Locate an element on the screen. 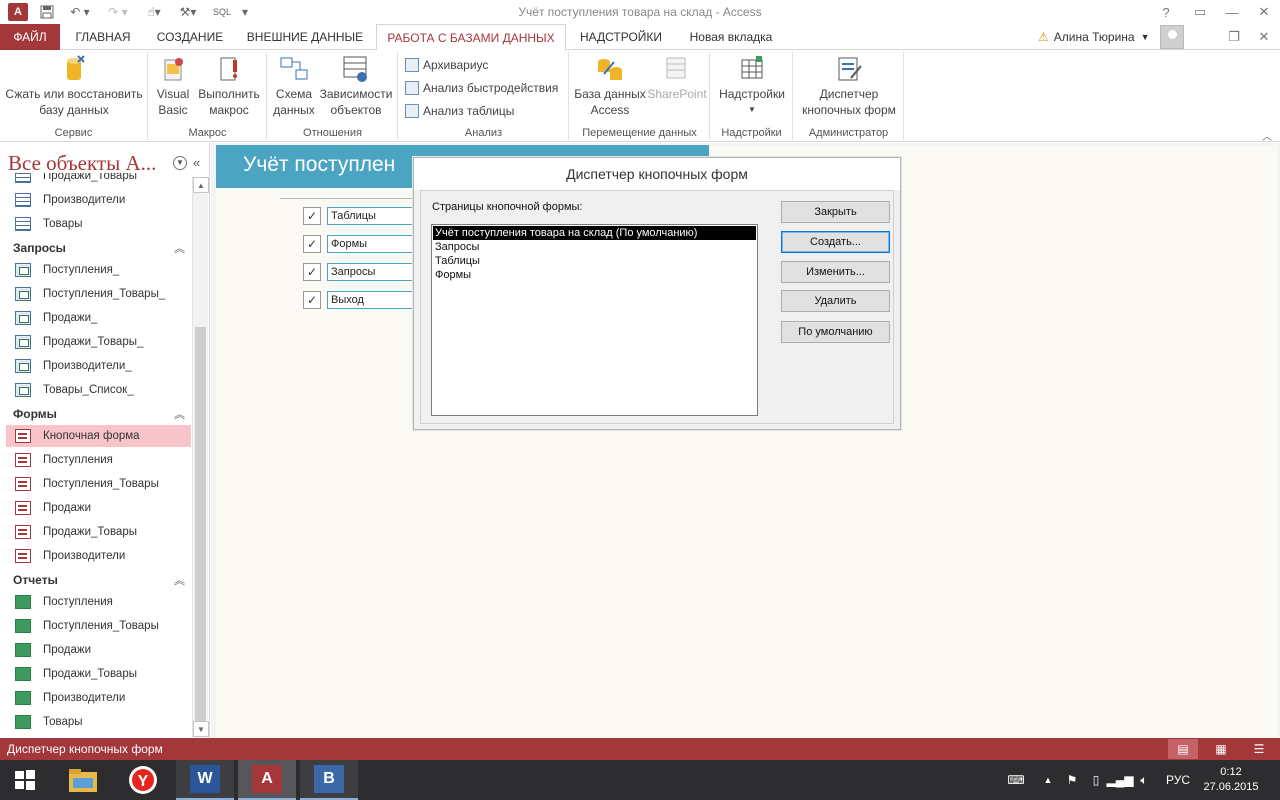 The height and width of the screenshot is (800, 1280). nav-item: Товары_Список_ is located at coordinates (98, 390).